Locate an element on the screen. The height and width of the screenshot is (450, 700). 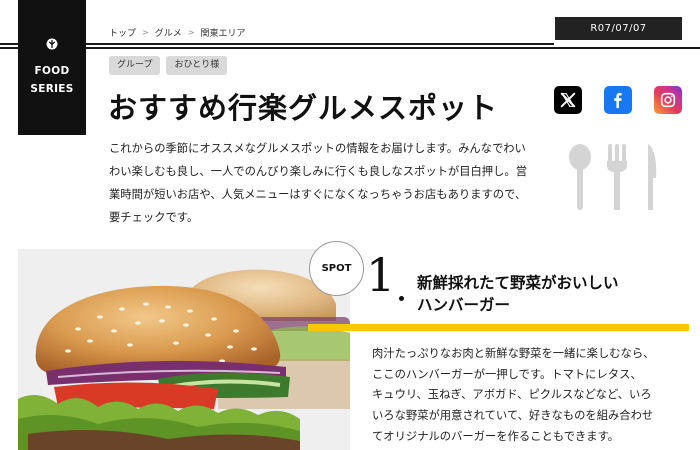
tag-solo: おひとり様 is located at coordinates (197, 65).